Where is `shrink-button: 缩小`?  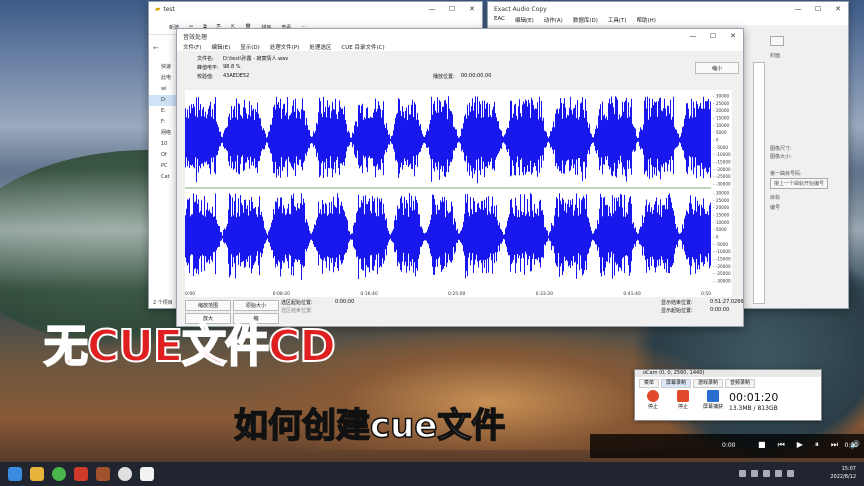
shrink-button: 缩小 is located at coordinates (717, 68).